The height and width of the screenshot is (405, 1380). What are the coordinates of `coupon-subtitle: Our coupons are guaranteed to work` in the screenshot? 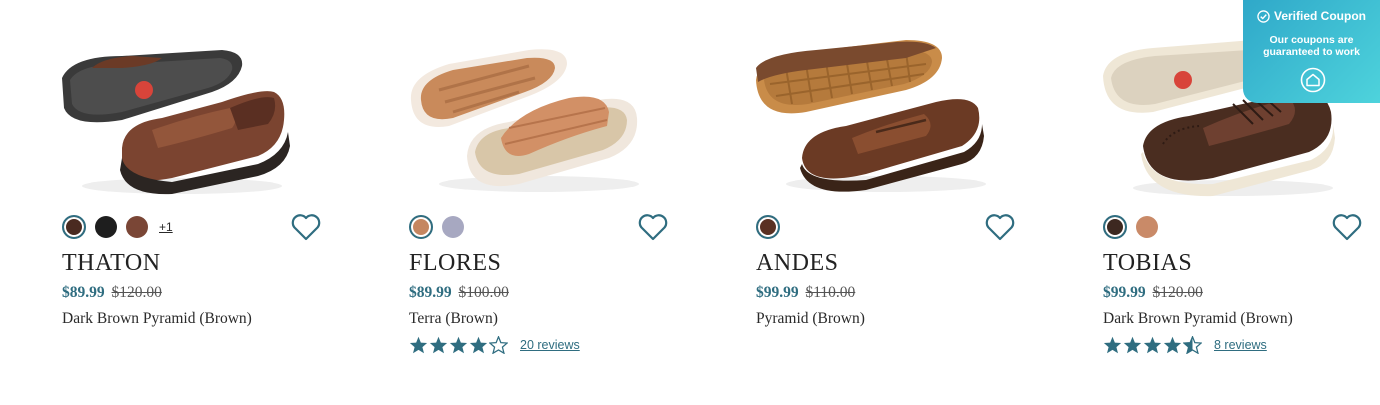 It's located at (1311, 46).